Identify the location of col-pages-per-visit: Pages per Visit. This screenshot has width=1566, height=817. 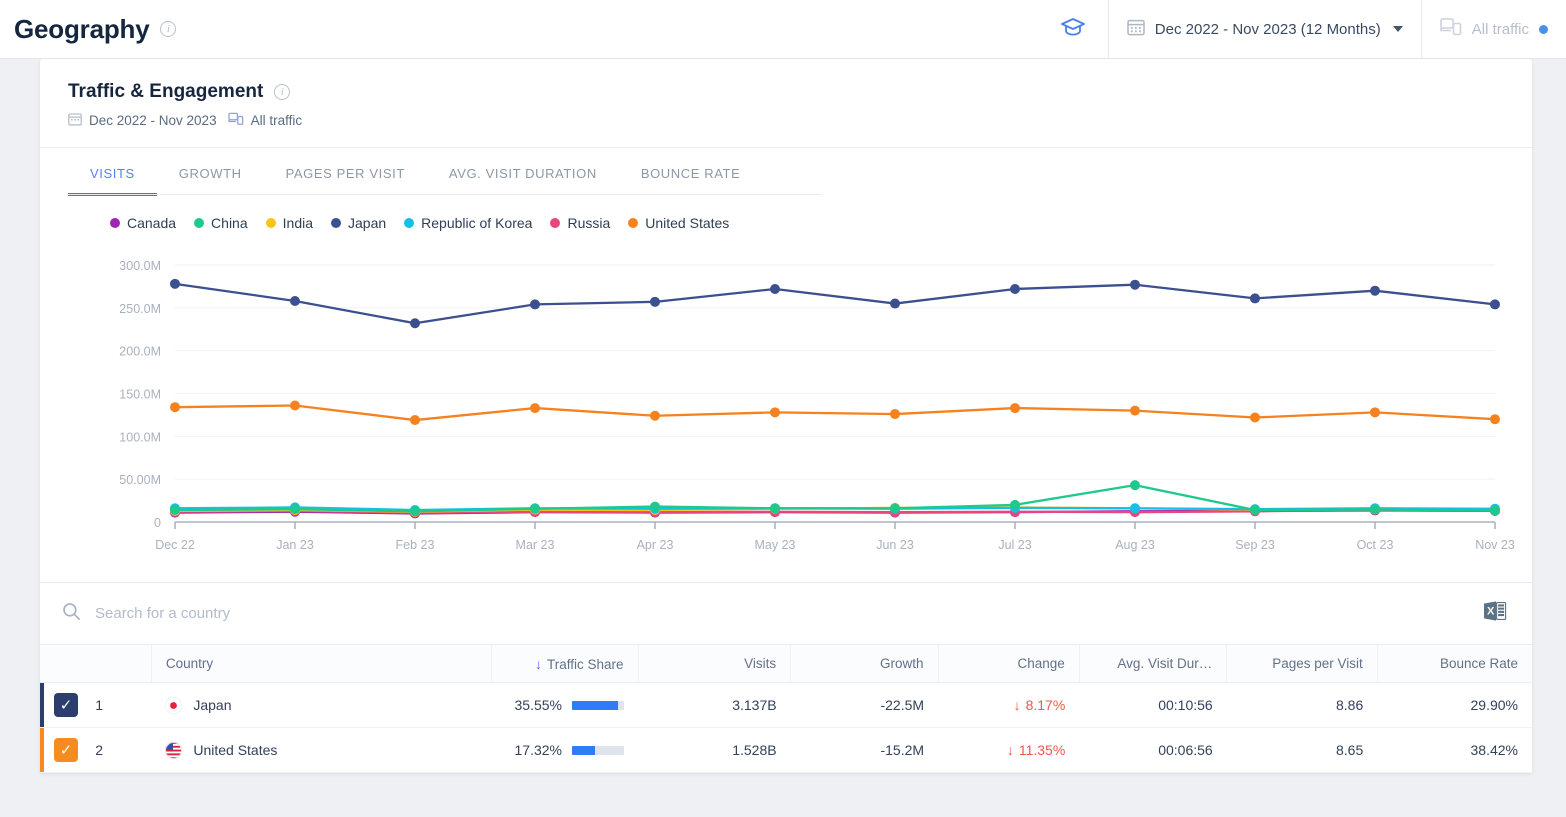
(1302, 663).